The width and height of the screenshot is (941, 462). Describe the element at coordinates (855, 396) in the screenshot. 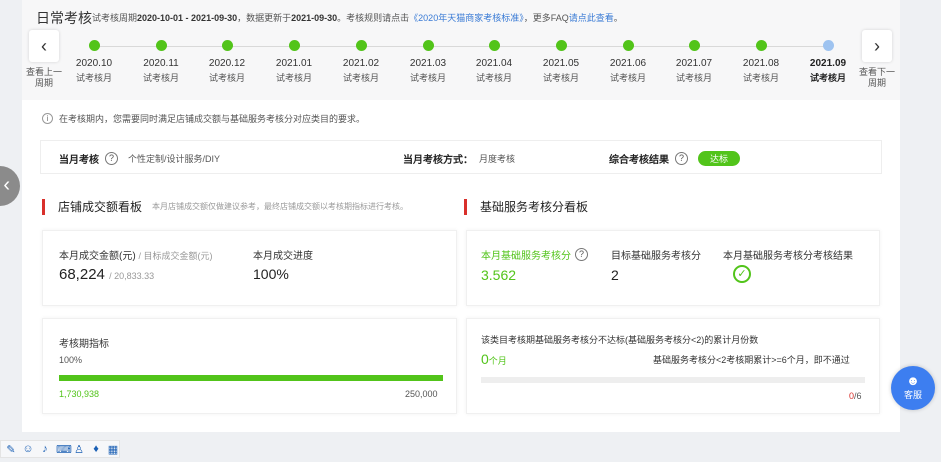

I see `fail-fraction: 0/6` at that location.